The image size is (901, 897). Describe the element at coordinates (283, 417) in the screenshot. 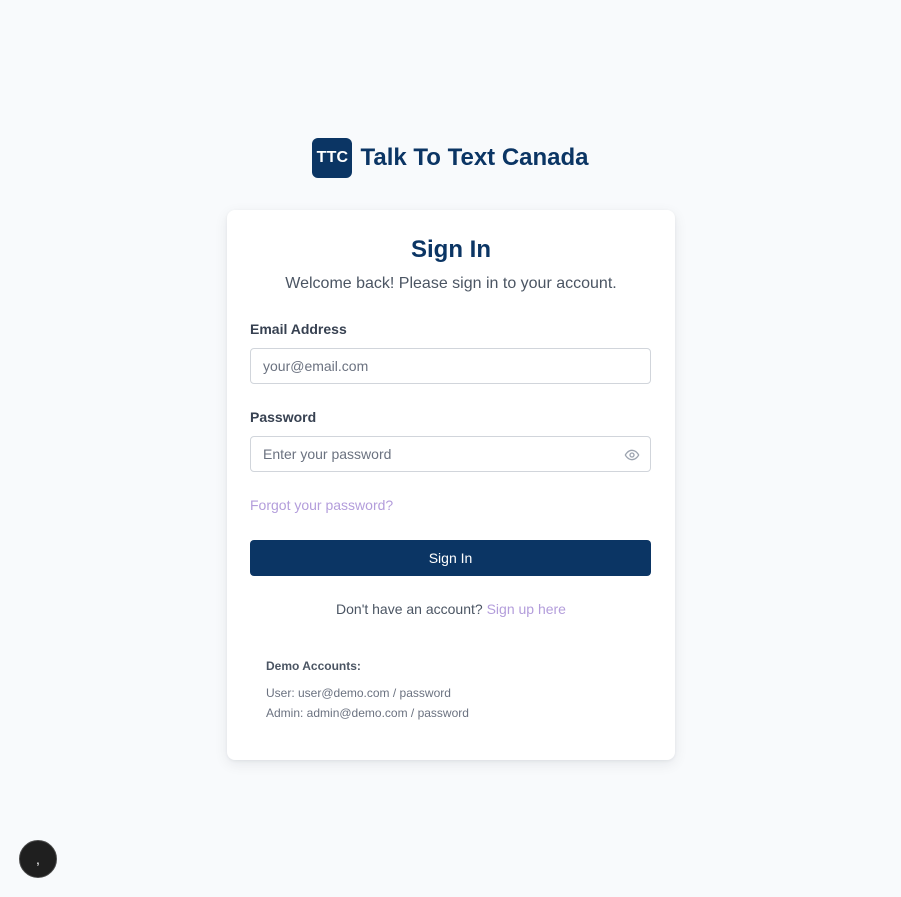

I see `password-label: Password` at that location.